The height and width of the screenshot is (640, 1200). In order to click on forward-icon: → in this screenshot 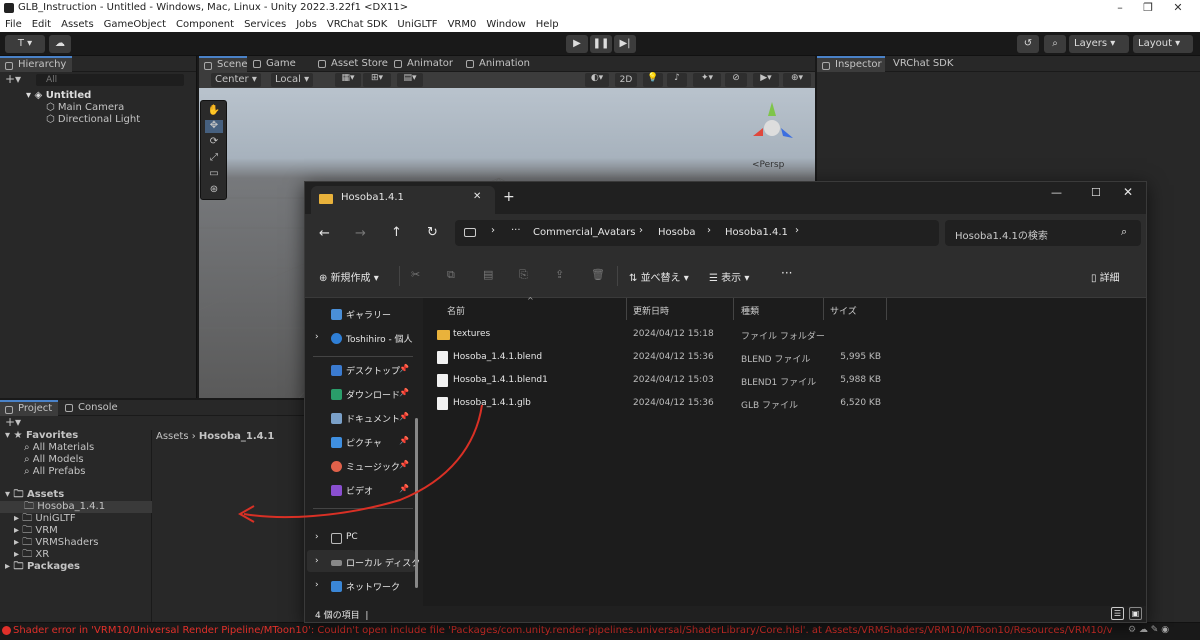, I will do `click(360, 233)`.